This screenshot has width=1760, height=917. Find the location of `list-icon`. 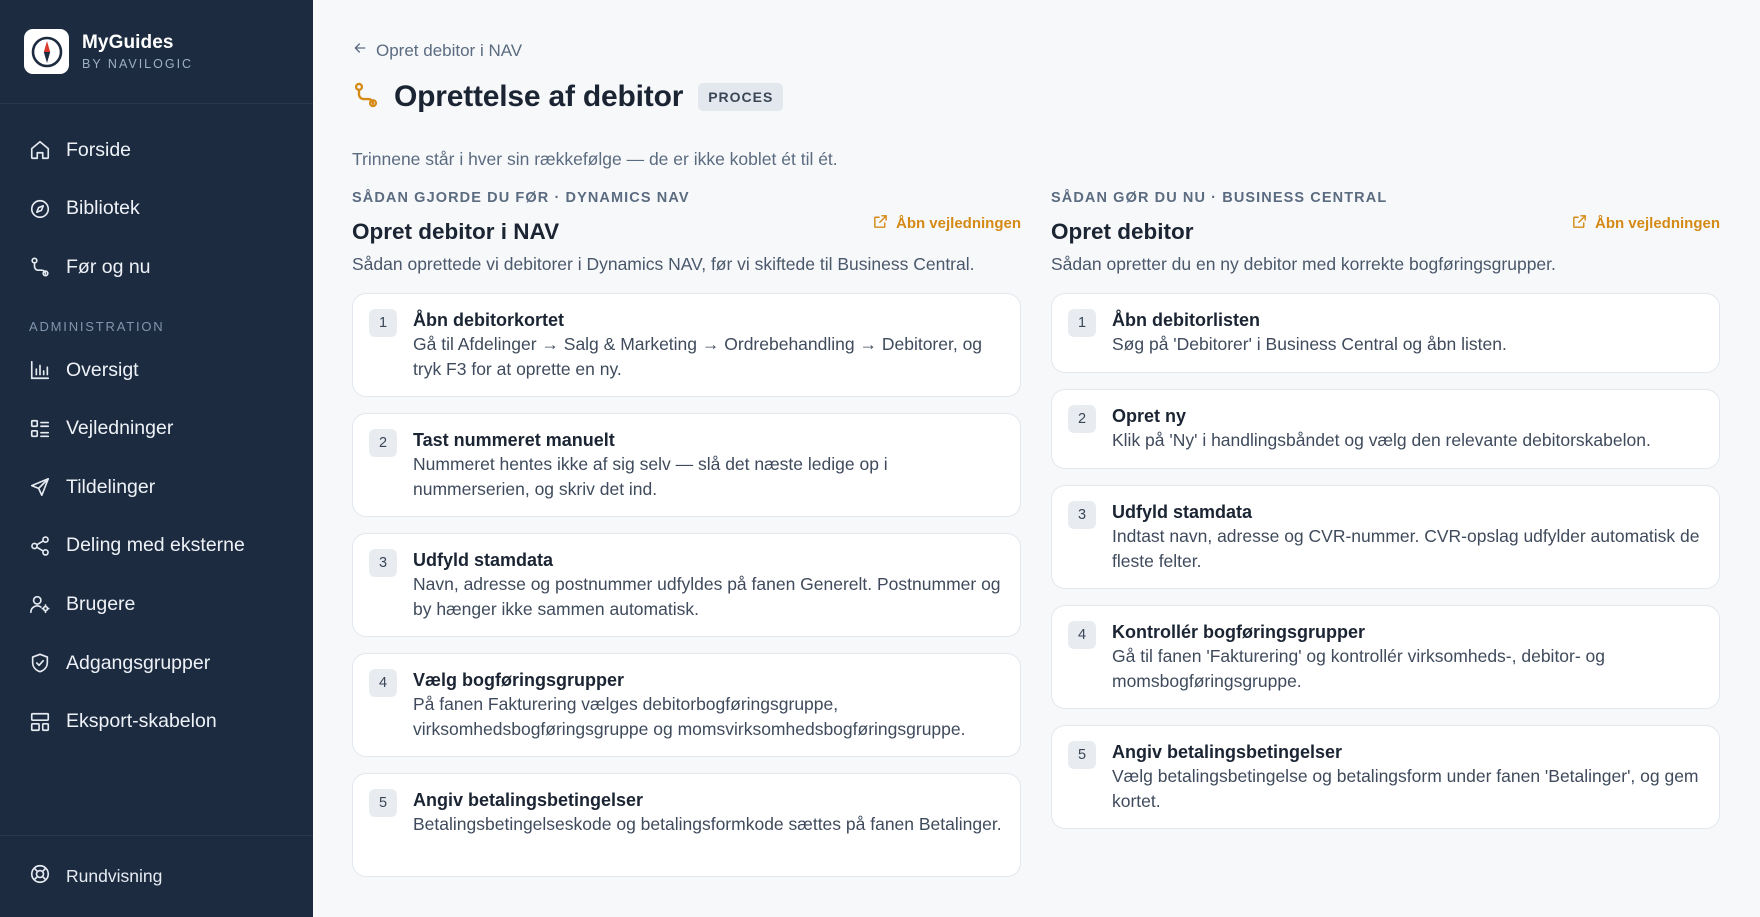

list-icon is located at coordinates (40, 429).